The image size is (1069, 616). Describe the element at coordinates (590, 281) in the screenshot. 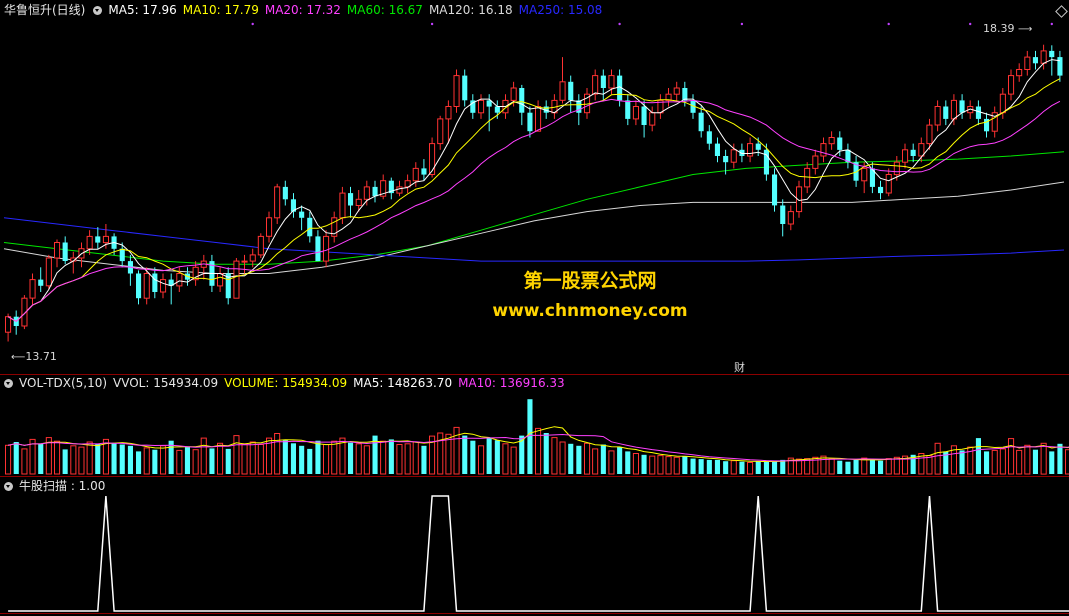

I see `watermark-title: 第一股票公式网` at that location.